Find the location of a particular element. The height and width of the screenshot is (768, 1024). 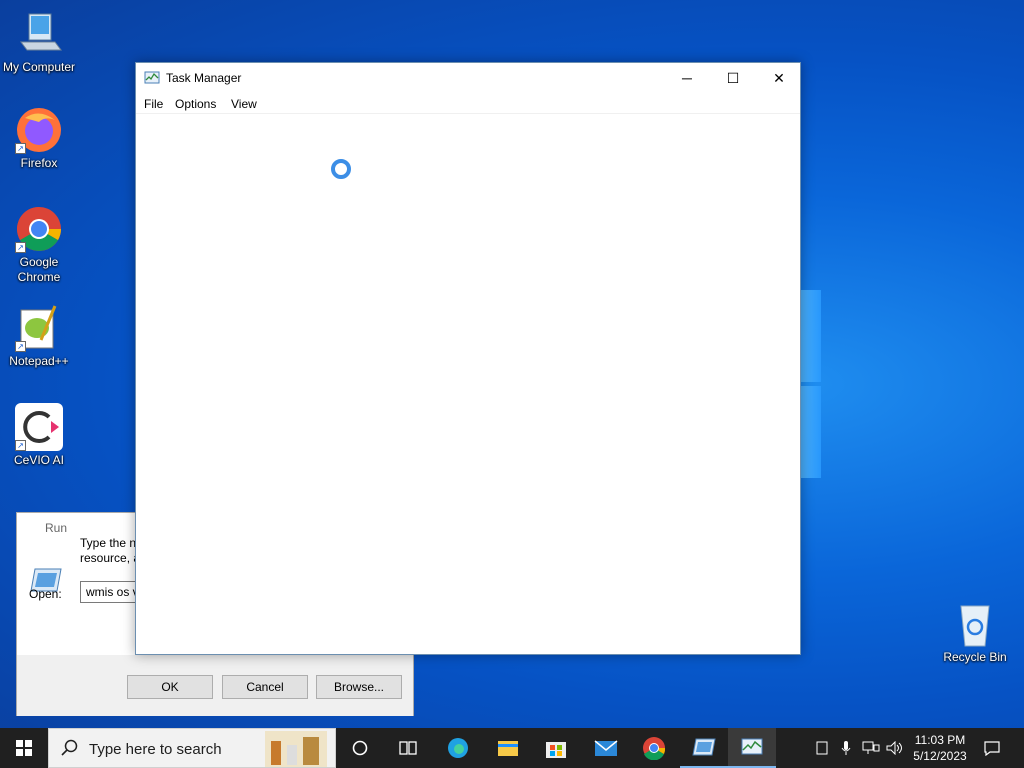

chrome-icon: ↗ is located at coordinates (39, 229).